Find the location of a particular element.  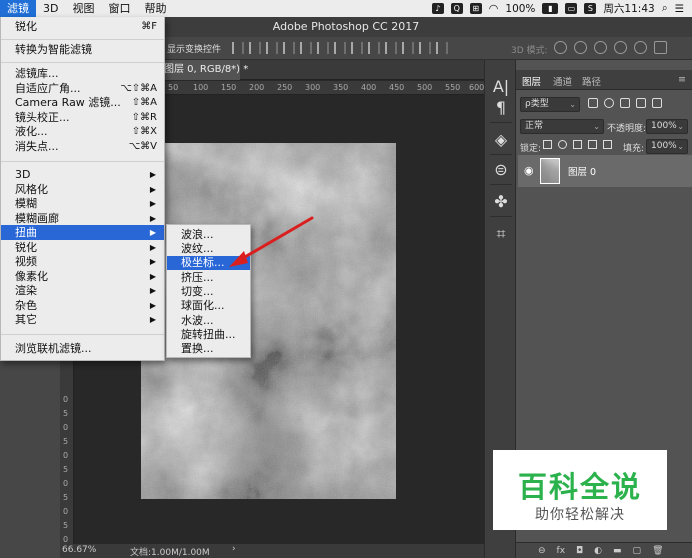

menu-item-convert-smart: 转换为智能滤镜 is located at coordinates (82, 49).